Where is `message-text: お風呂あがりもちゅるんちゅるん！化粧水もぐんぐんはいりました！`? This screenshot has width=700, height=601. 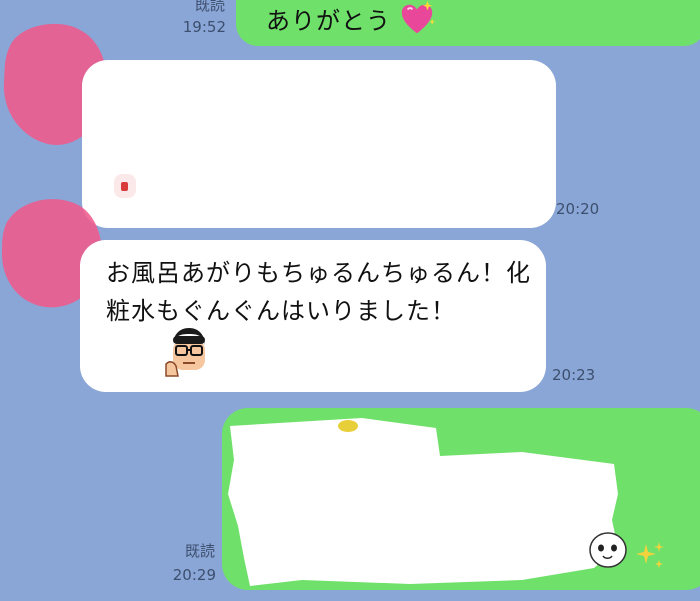
message-text: お風呂あがりもちゅるんちゅるん！化粧水もぐんぐんはいりました！ is located at coordinates (318, 292).